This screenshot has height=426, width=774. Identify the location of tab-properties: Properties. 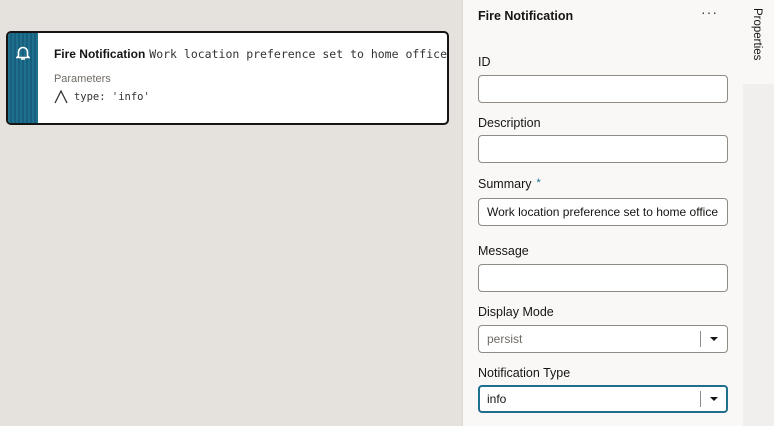
(758, 42).